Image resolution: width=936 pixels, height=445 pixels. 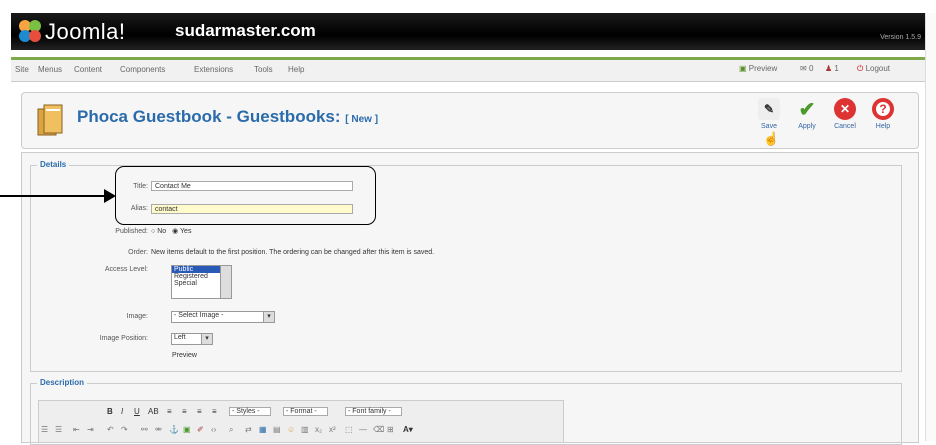 I want to click on version-label: Version 1.5.9, so click(x=900, y=37).